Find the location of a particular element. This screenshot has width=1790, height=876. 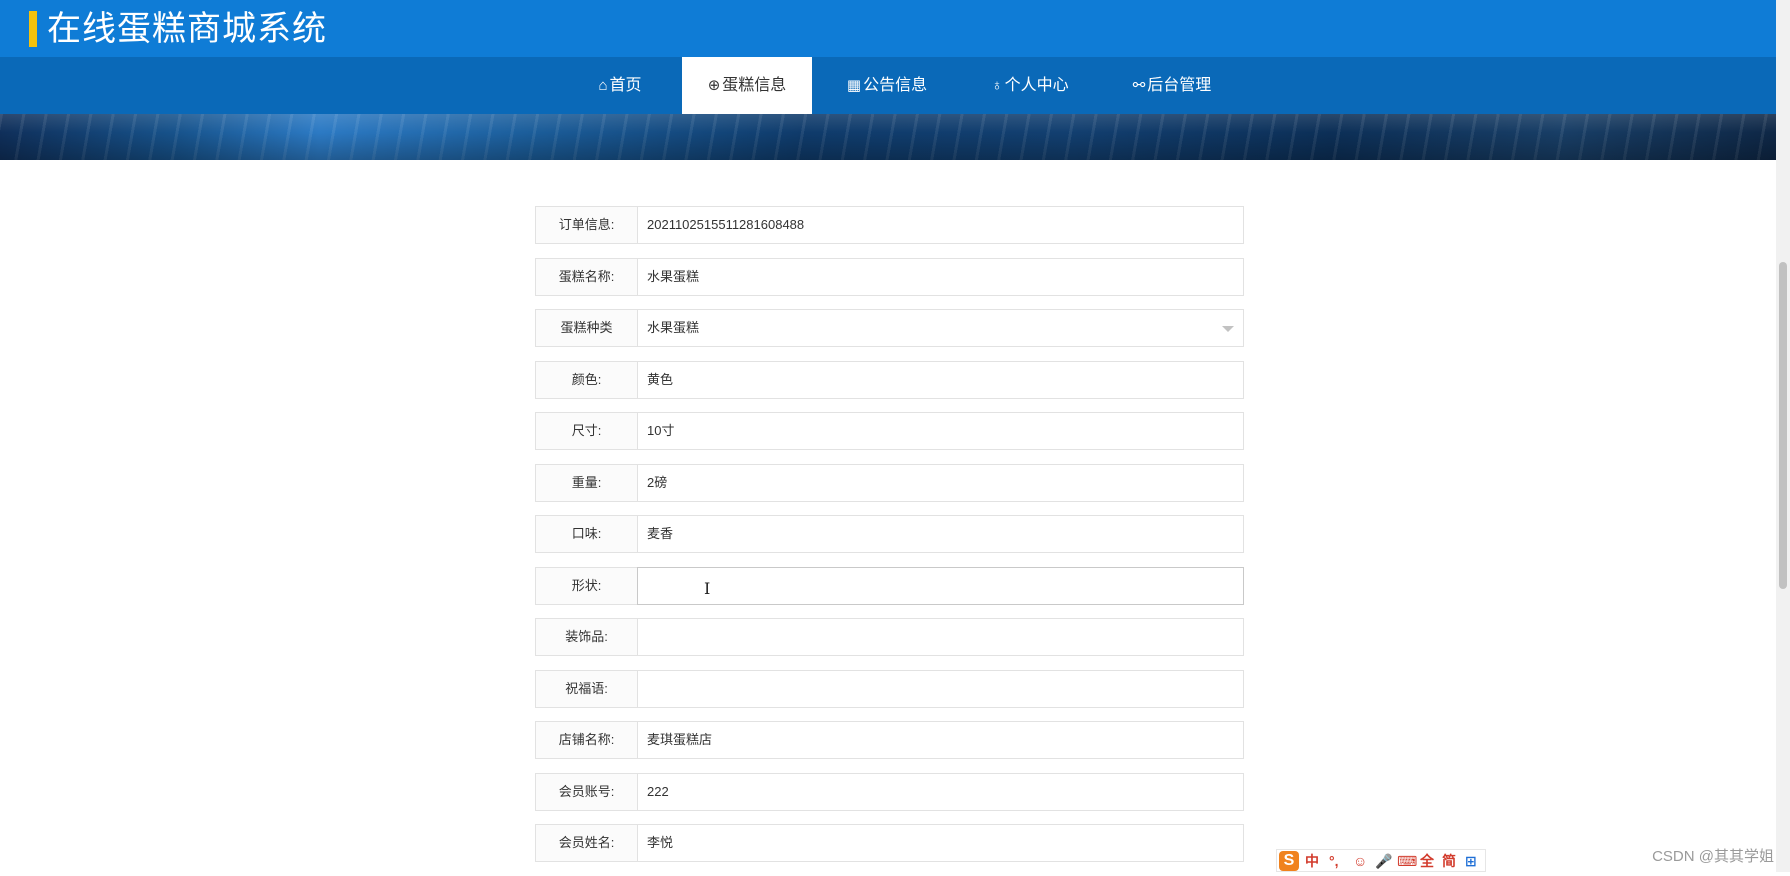

field-label: 会员姓名: is located at coordinates (587, 843).